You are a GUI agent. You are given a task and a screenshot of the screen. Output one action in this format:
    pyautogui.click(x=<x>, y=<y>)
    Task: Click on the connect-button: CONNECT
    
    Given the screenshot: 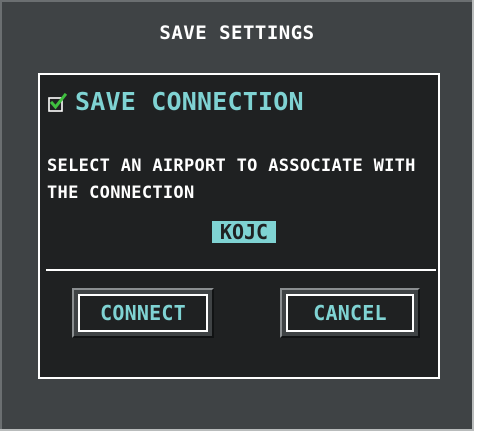 What is the action you would take?
    pyautogui.click(x=143, y=313)
    